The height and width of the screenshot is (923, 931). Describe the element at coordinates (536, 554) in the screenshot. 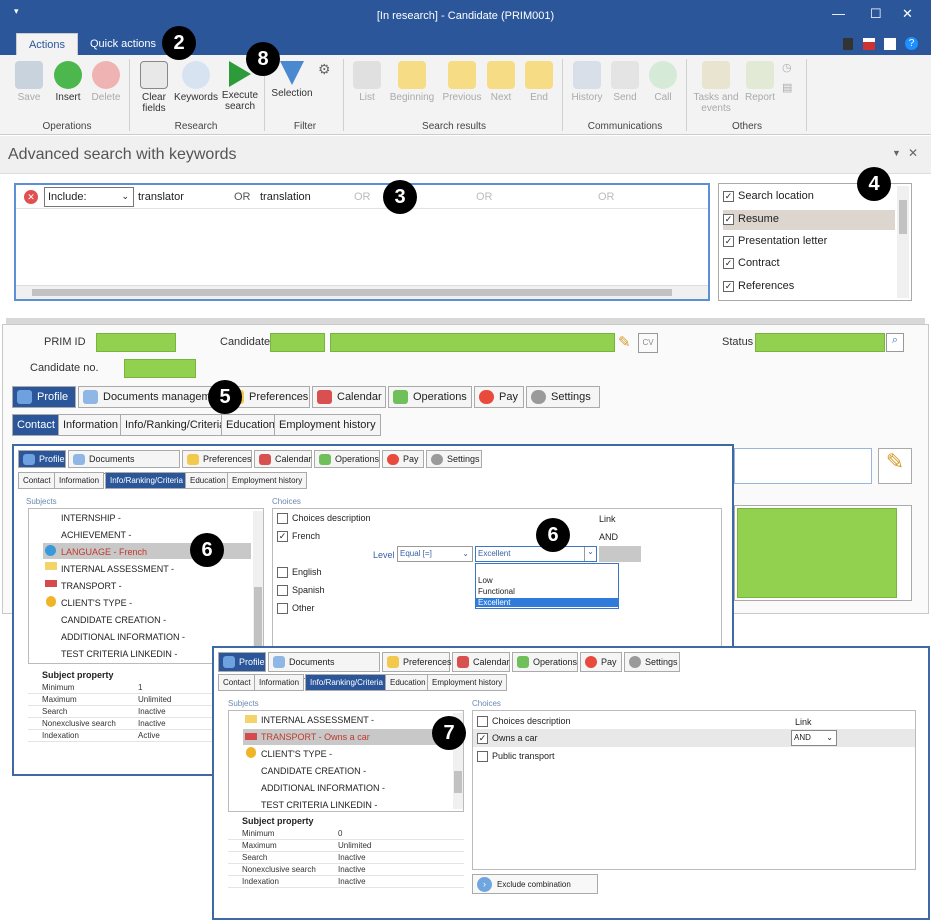

I see `level-select: Excellent ⌄` at that location.